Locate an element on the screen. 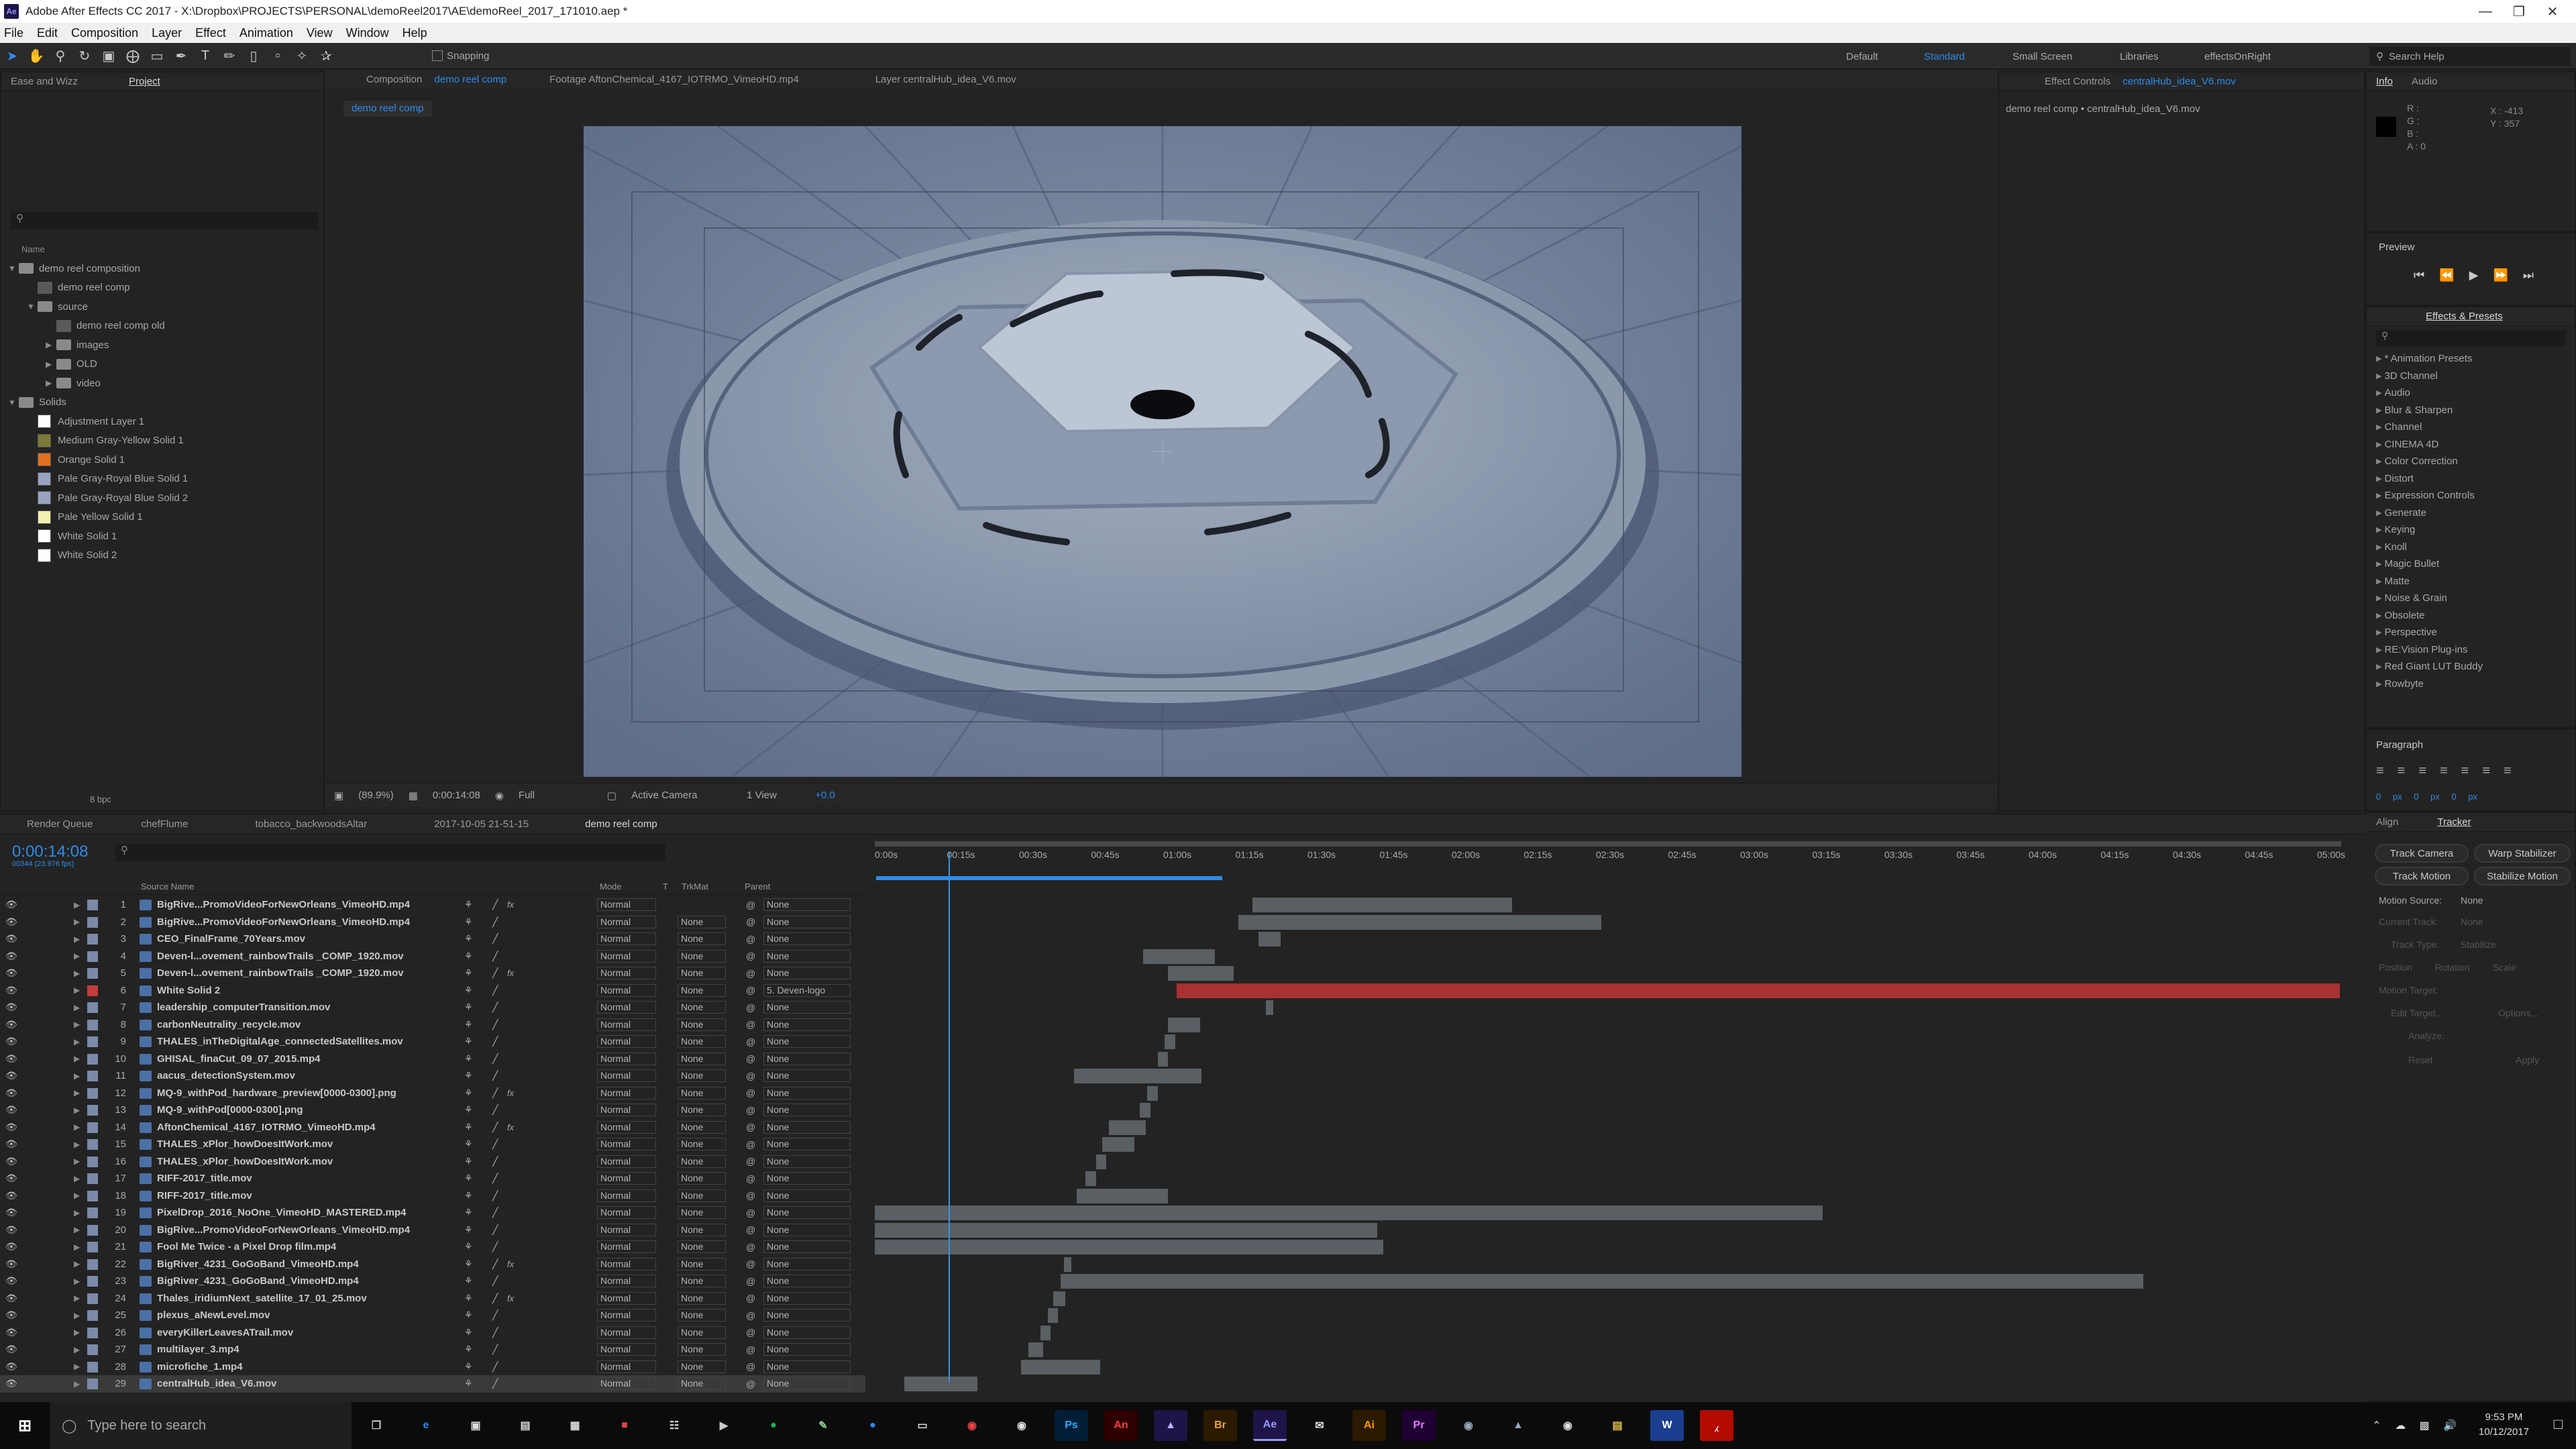 This screenshot has width=2576, height=1449. edge-icon: e is located at coordinates (426, 1425).